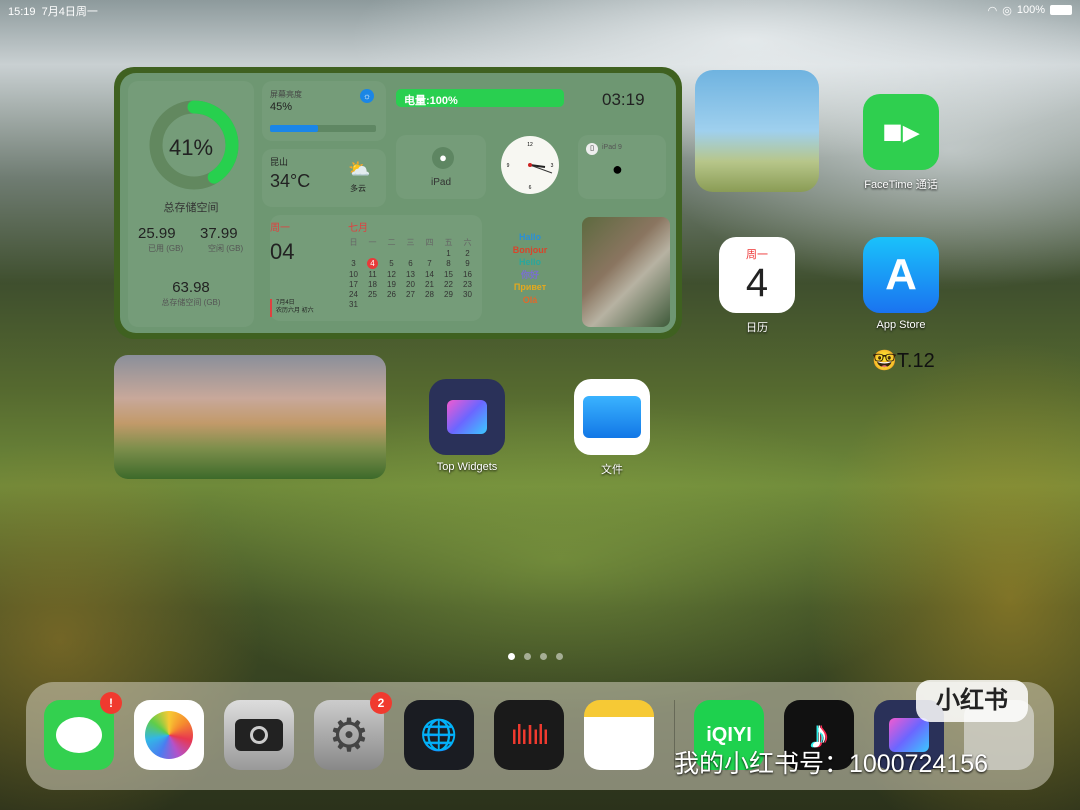 This screenshot has width=1080, height=810. Describe the element at coordinates (535, 656) in the screenshot. I see `page-indicator` at that location.